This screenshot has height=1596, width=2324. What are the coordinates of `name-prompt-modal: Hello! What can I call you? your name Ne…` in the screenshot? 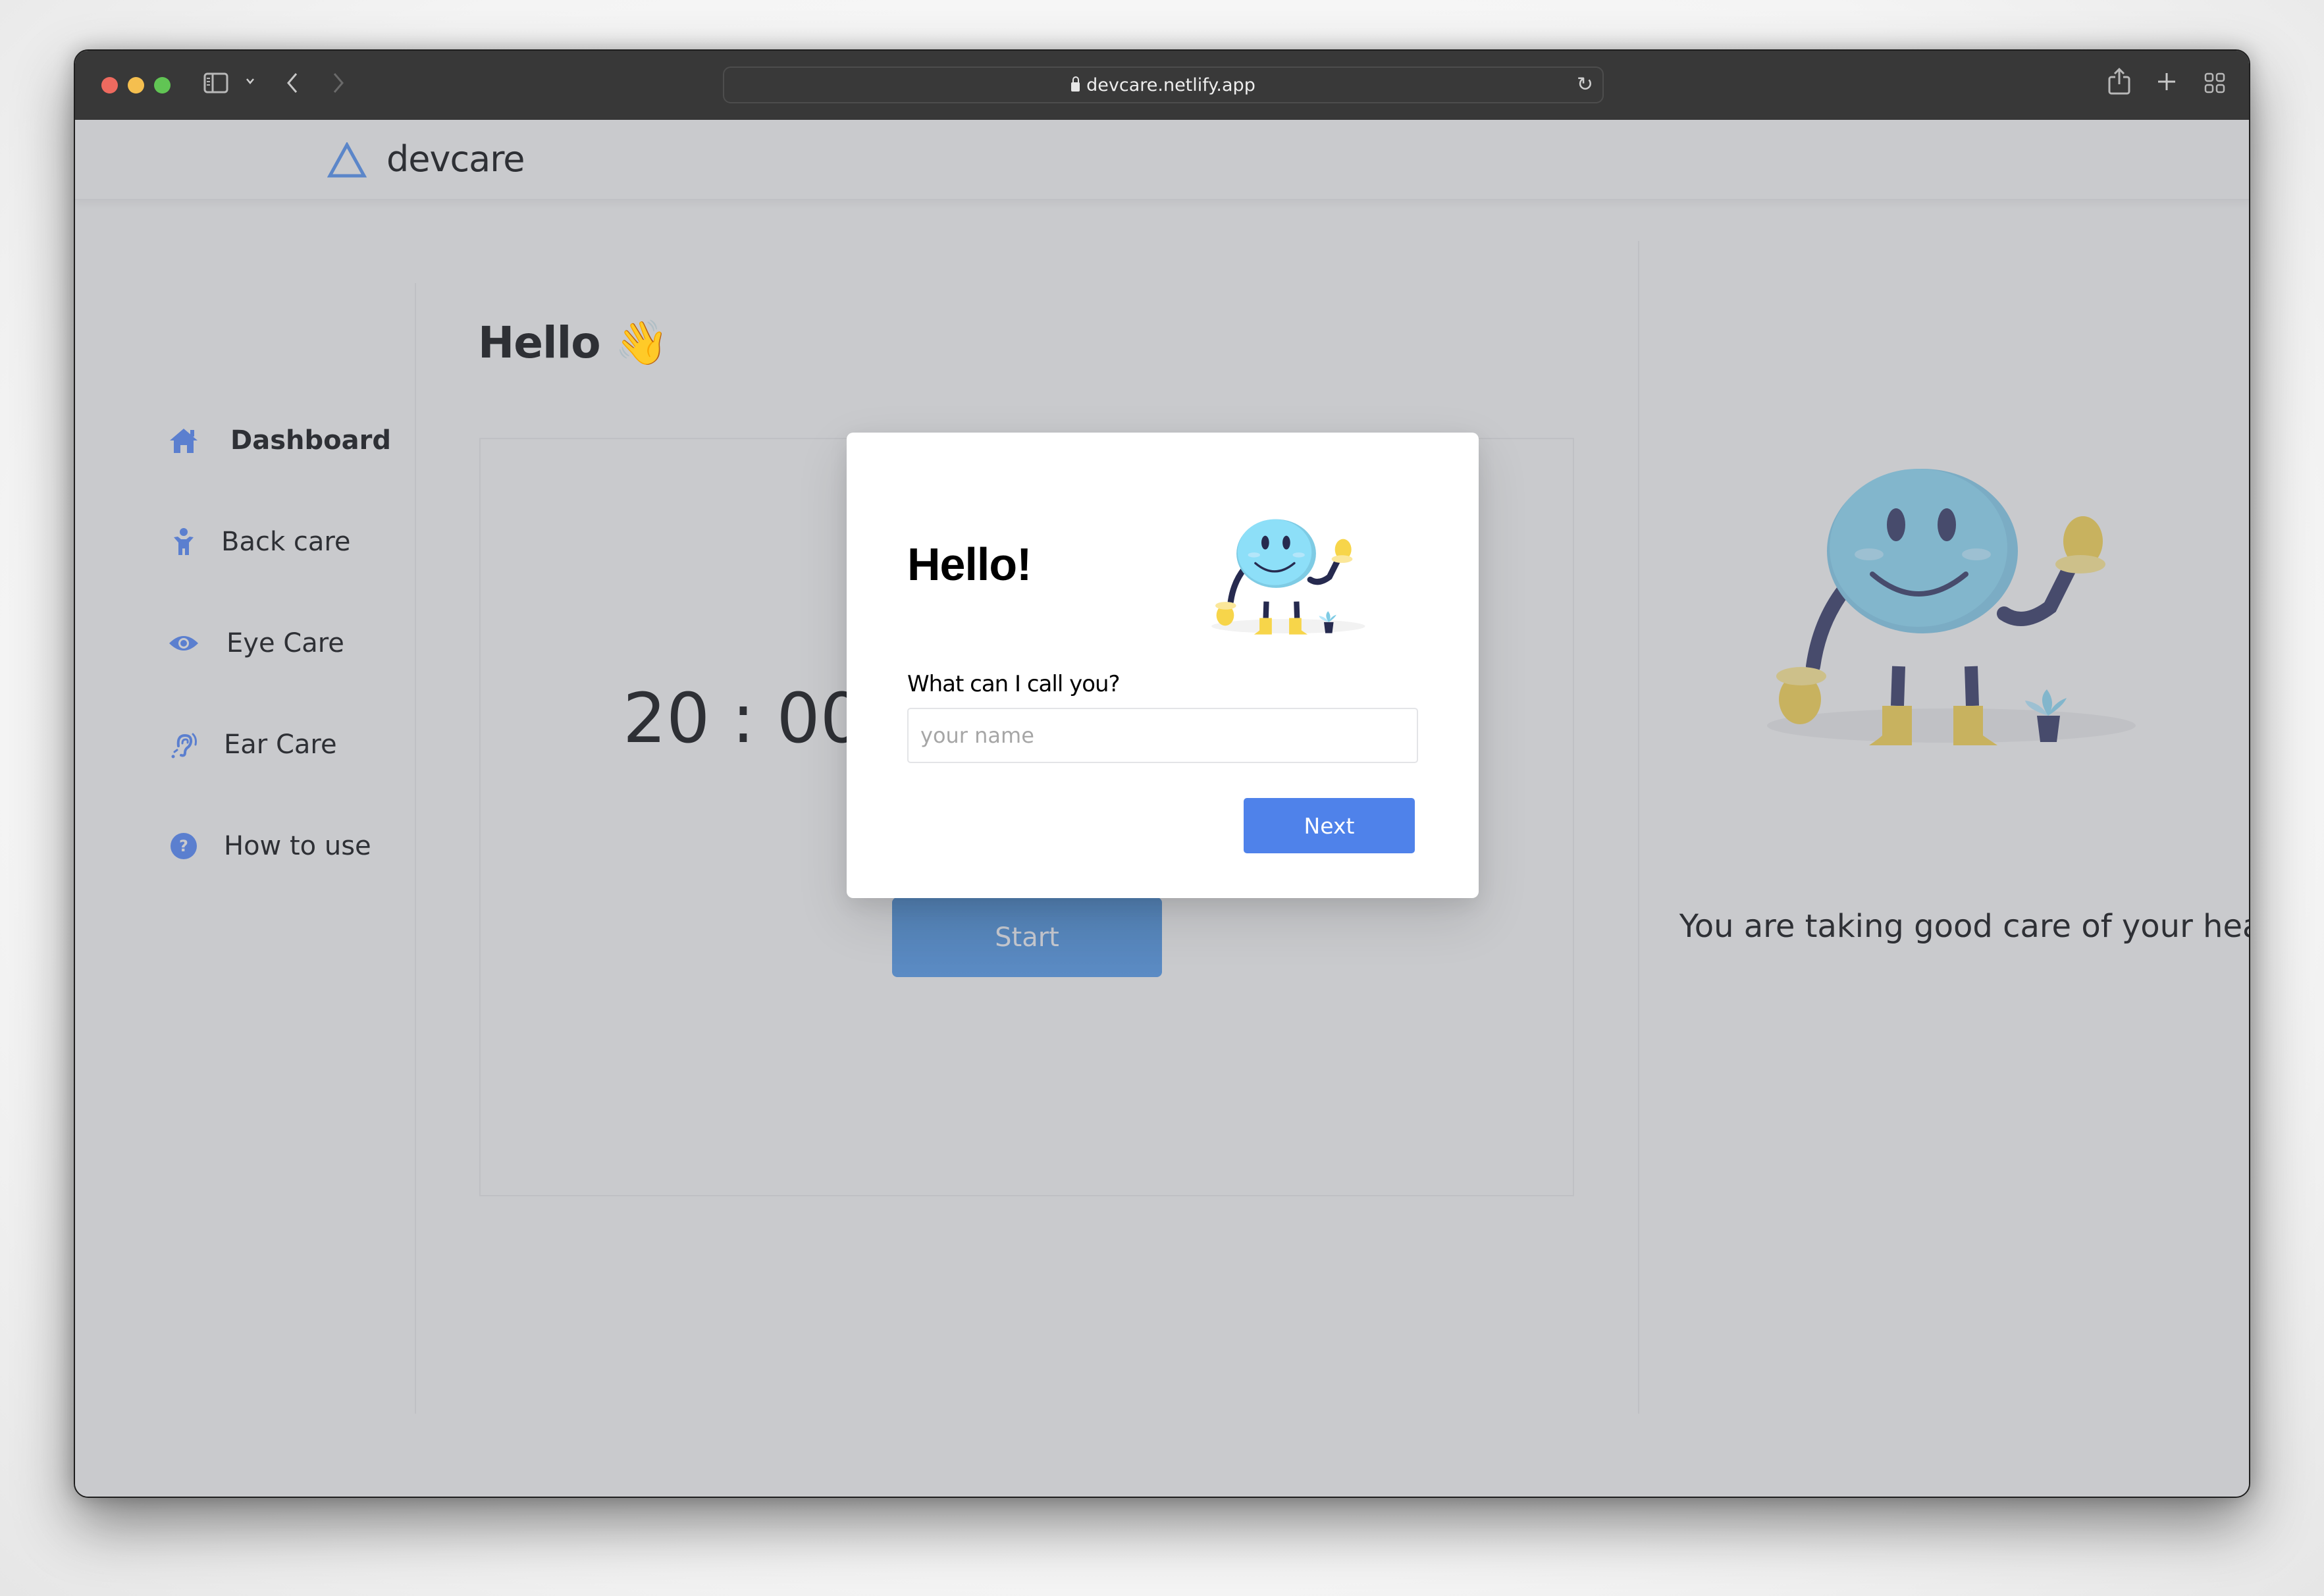 It's located at (1163, 665).